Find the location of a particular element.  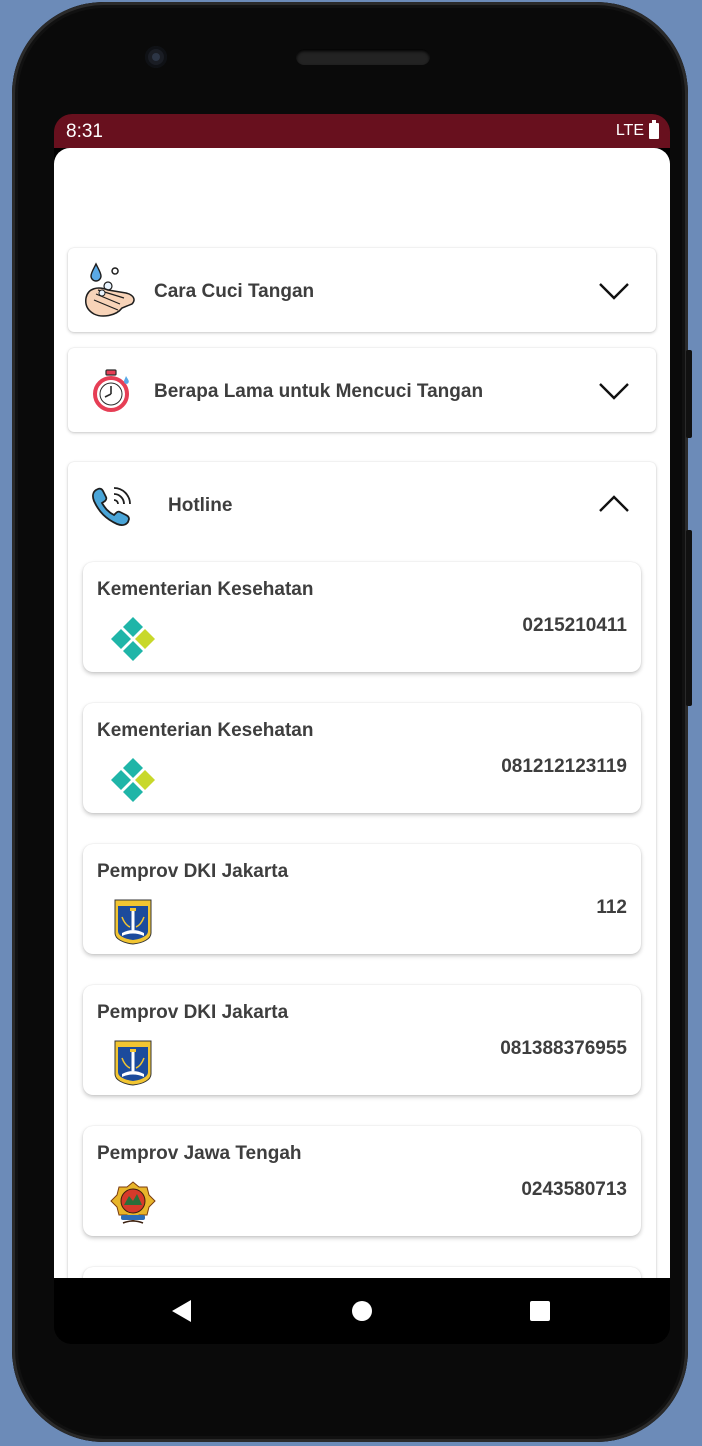

navigation-bar is located at coordinates (362, 1311).